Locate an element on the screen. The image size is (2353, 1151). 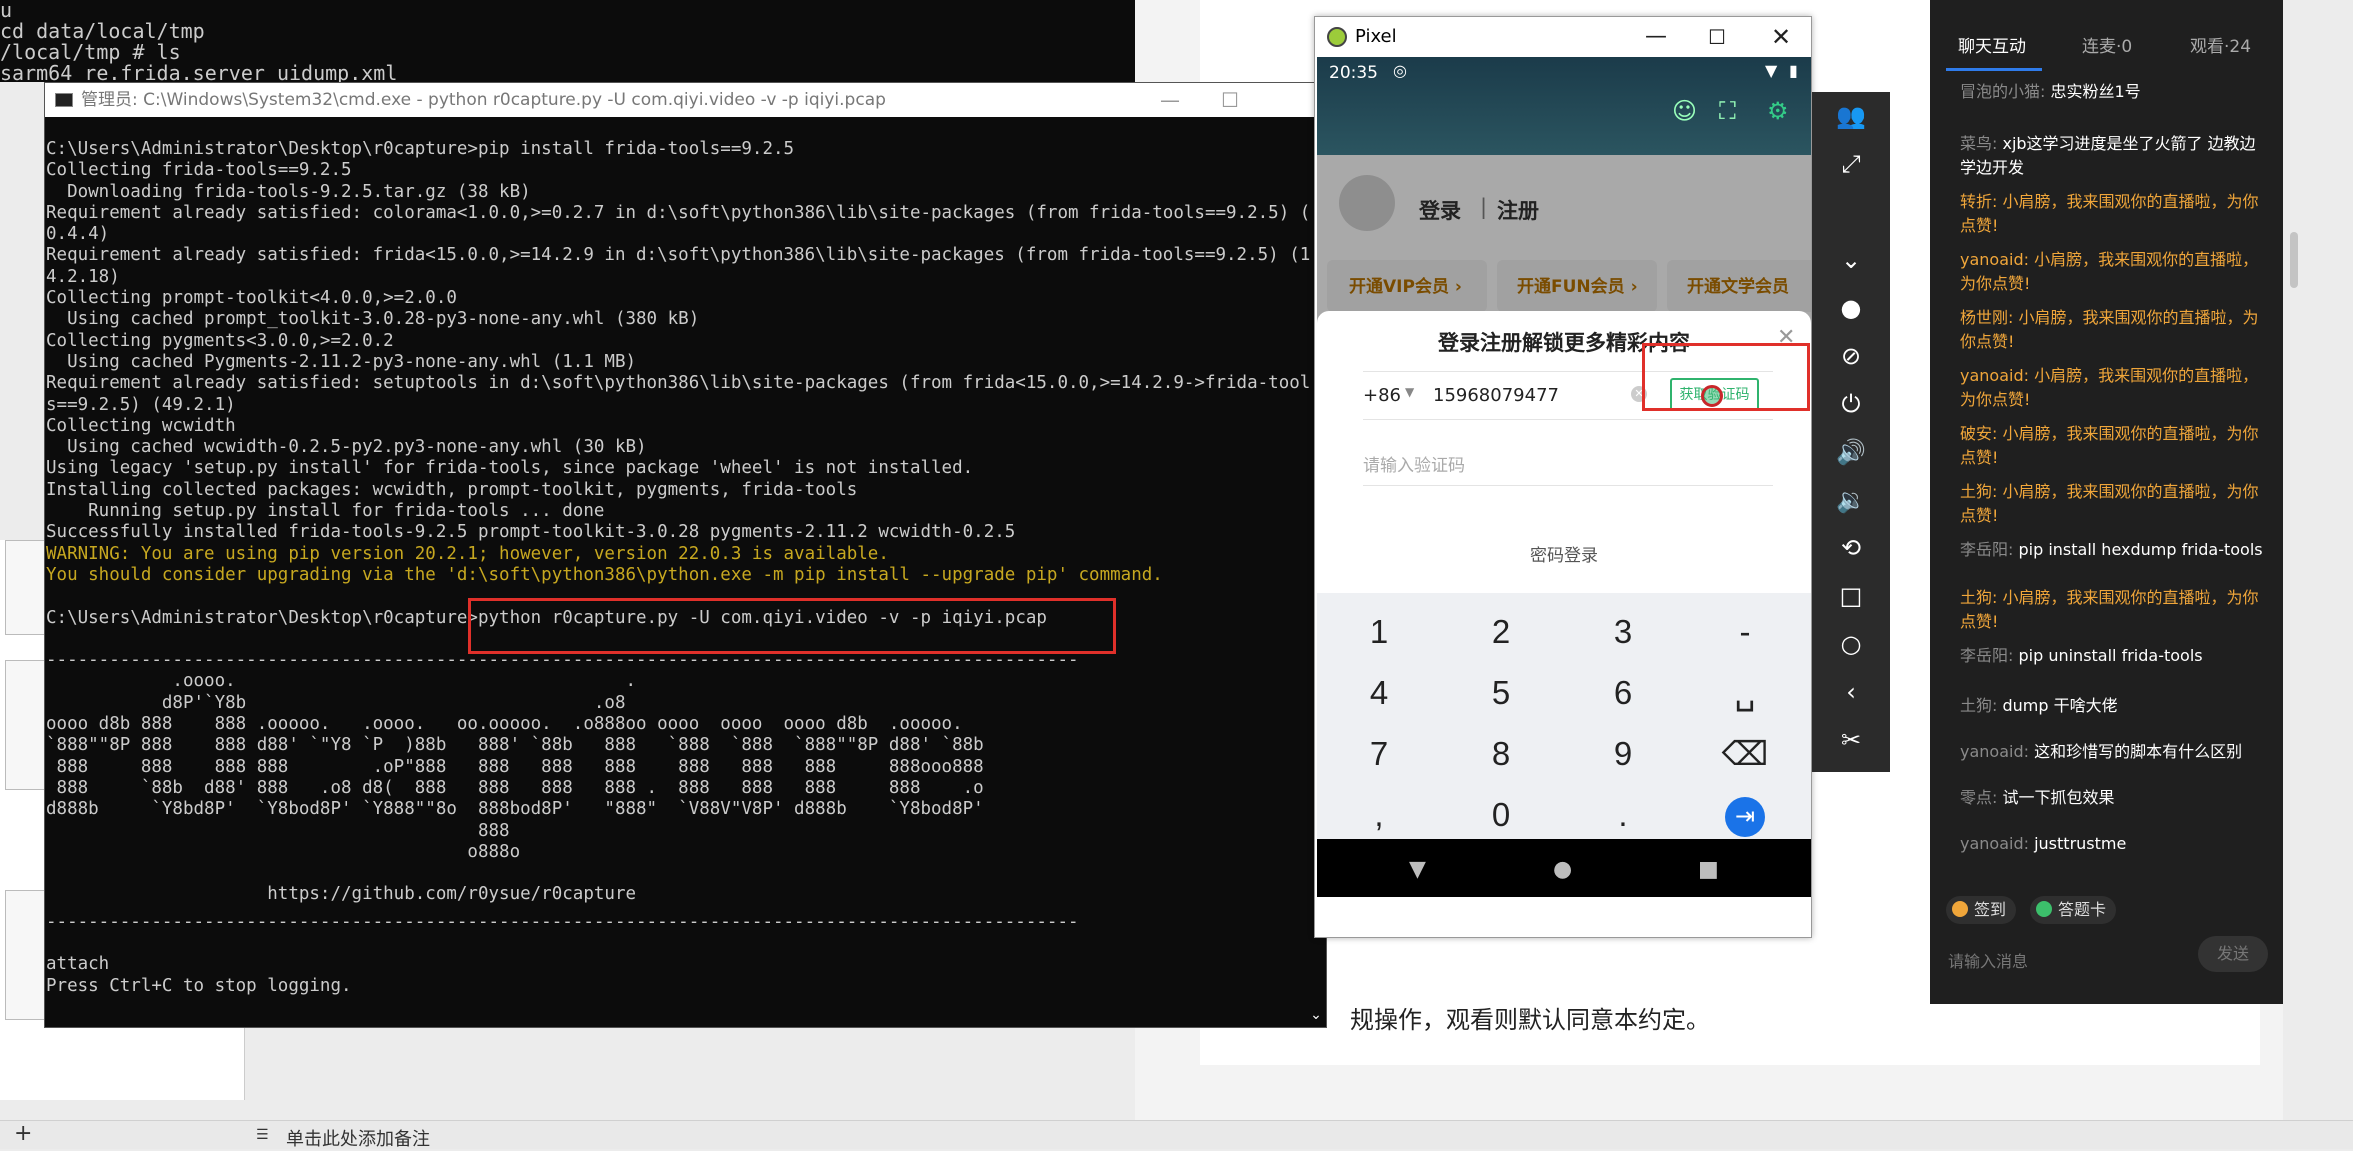
verification-code-input: 请输入验证码 is located at coordinates (1414, 463).